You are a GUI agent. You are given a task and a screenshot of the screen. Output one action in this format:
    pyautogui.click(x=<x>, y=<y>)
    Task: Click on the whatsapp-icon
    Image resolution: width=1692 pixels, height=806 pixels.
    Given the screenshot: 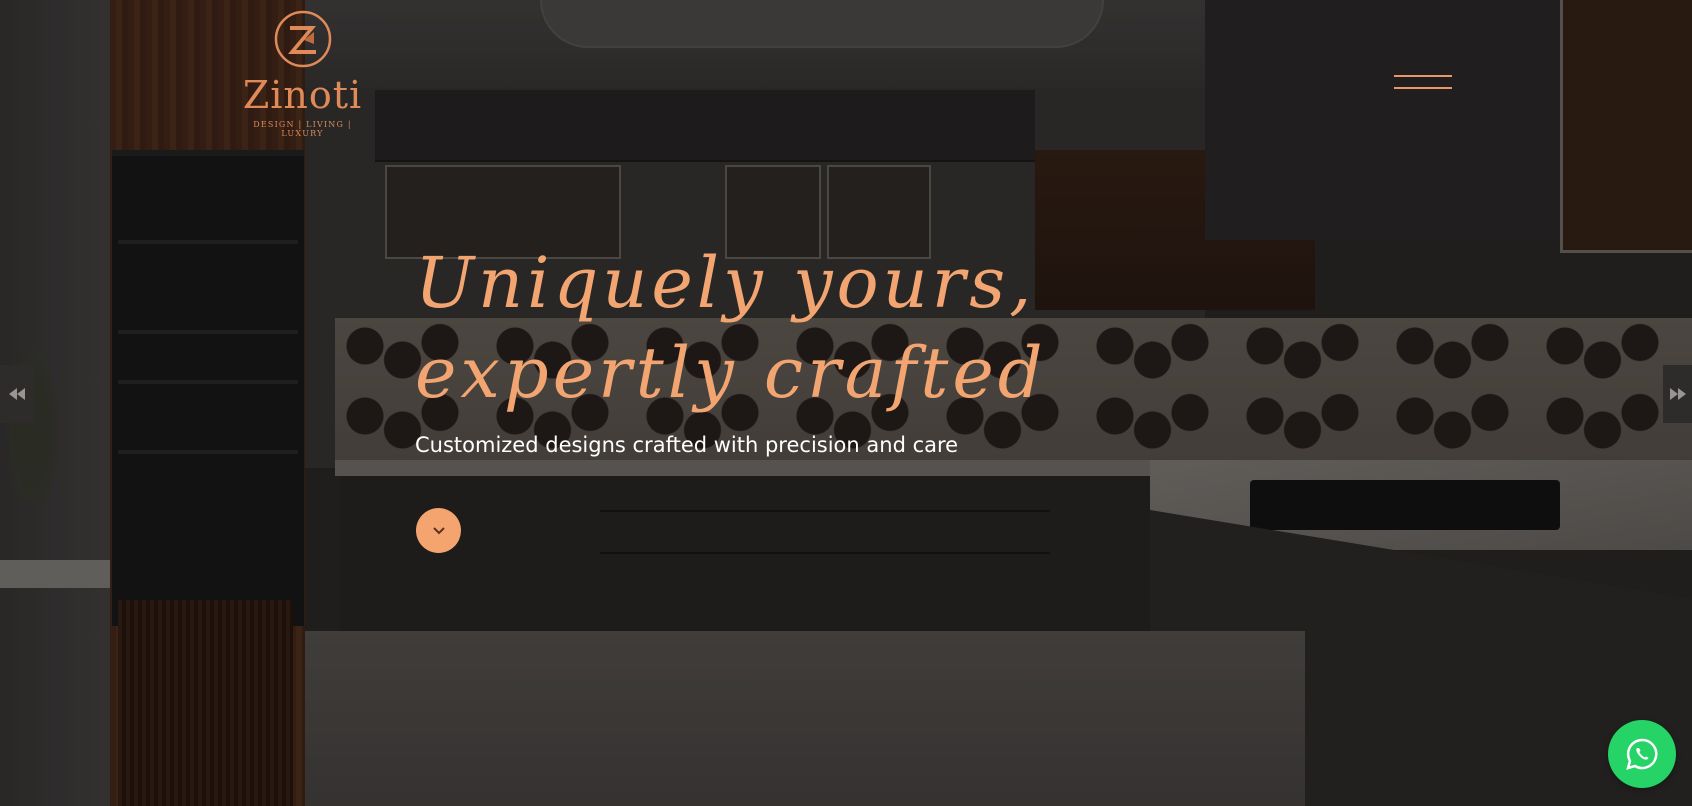 What is the action you would take?
    pyautogui.click(x=1642, y=754)
    